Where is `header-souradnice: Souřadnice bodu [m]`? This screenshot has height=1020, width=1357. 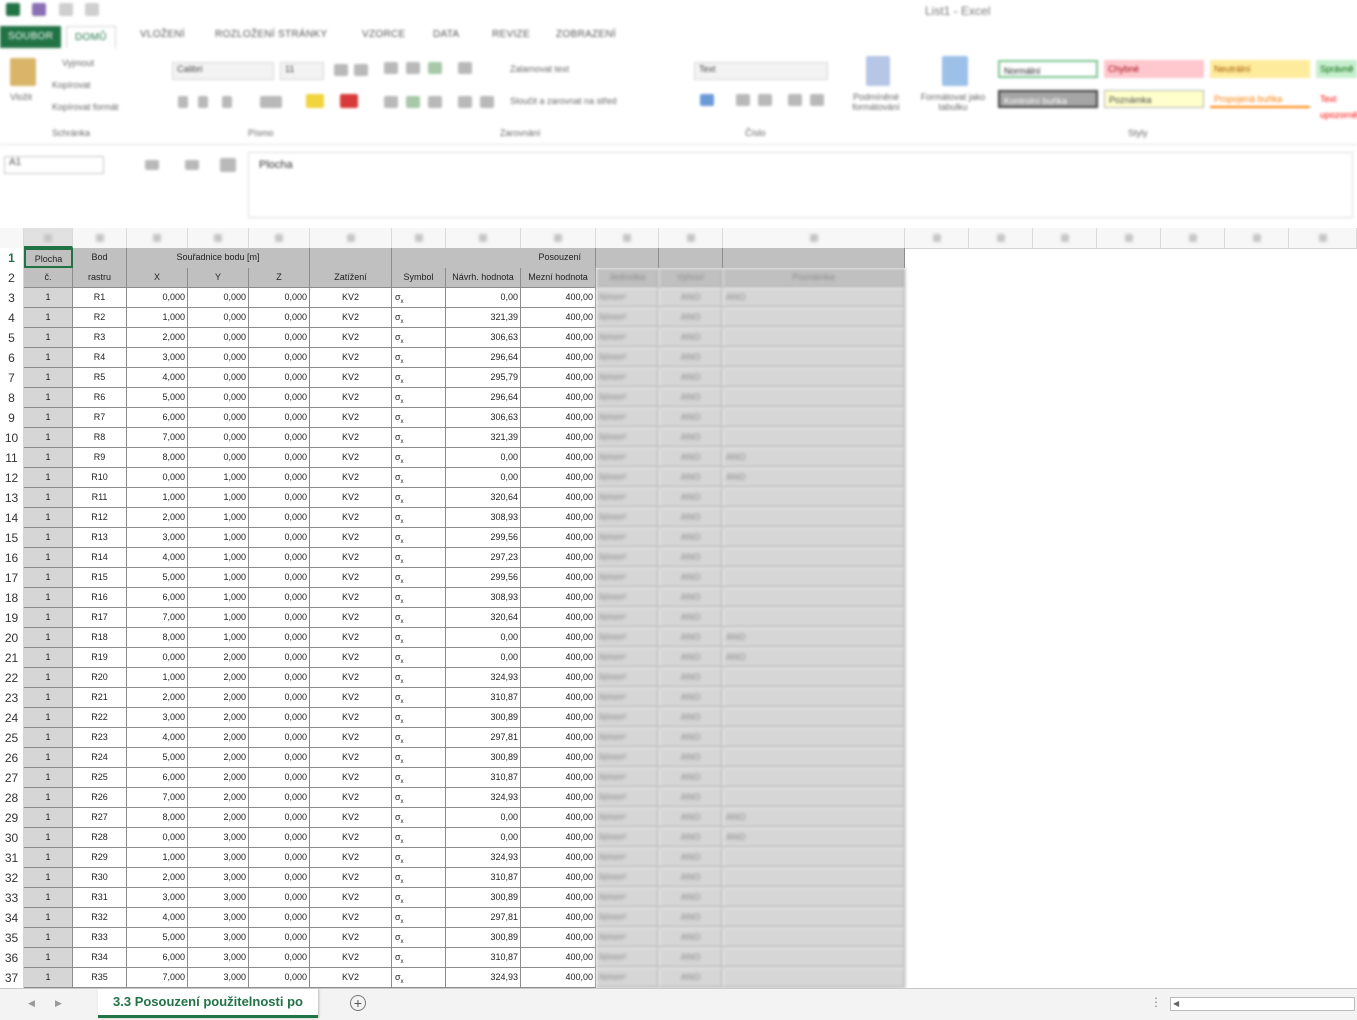
header-souradnice: Souřadnice bodu [m] is located at coordinates (218, 258).